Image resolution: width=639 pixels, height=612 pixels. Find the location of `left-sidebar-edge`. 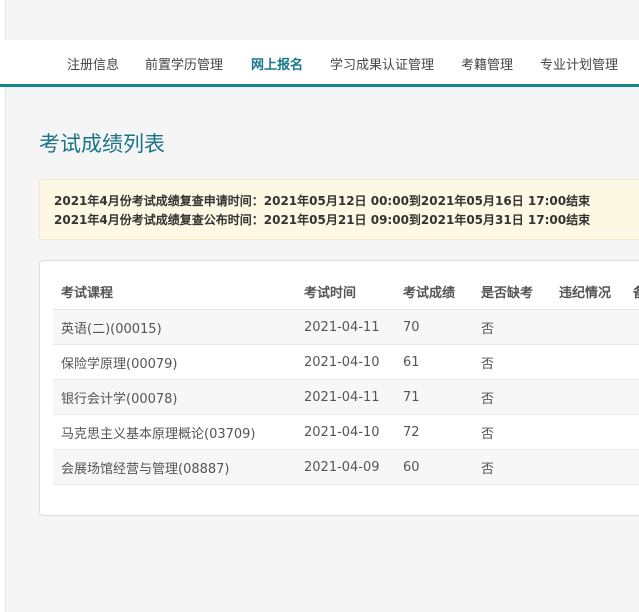

left-sidebar-edge is located at coordinates (3, 306).